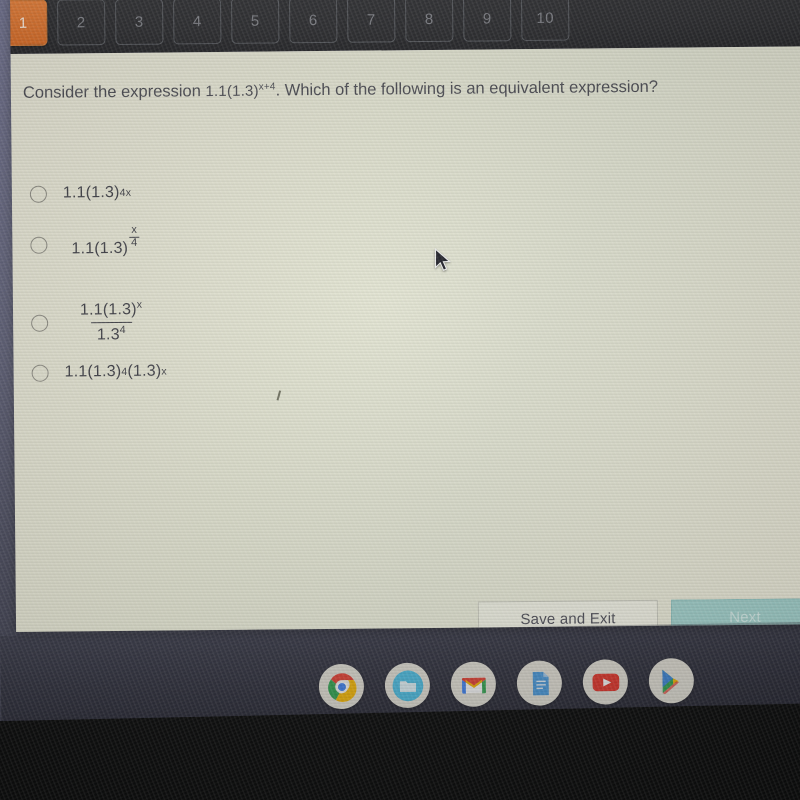 The width and height of the screenshot is (800, 800). Describe the element at coordinates (164, 371) in the screenshot. I see `choice-d-part2-exponent: x` at that location.